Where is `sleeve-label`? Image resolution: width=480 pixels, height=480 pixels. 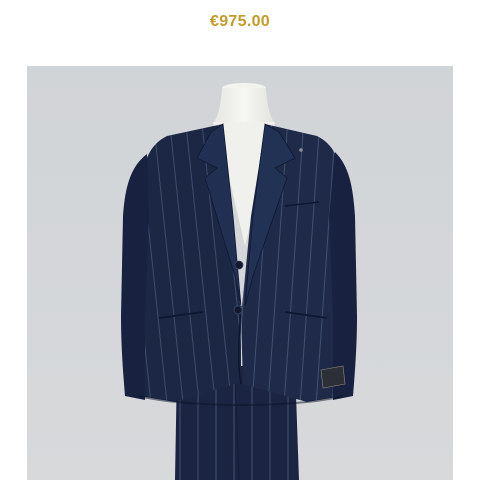
sleeve-label is located at coordinates (333, 377).